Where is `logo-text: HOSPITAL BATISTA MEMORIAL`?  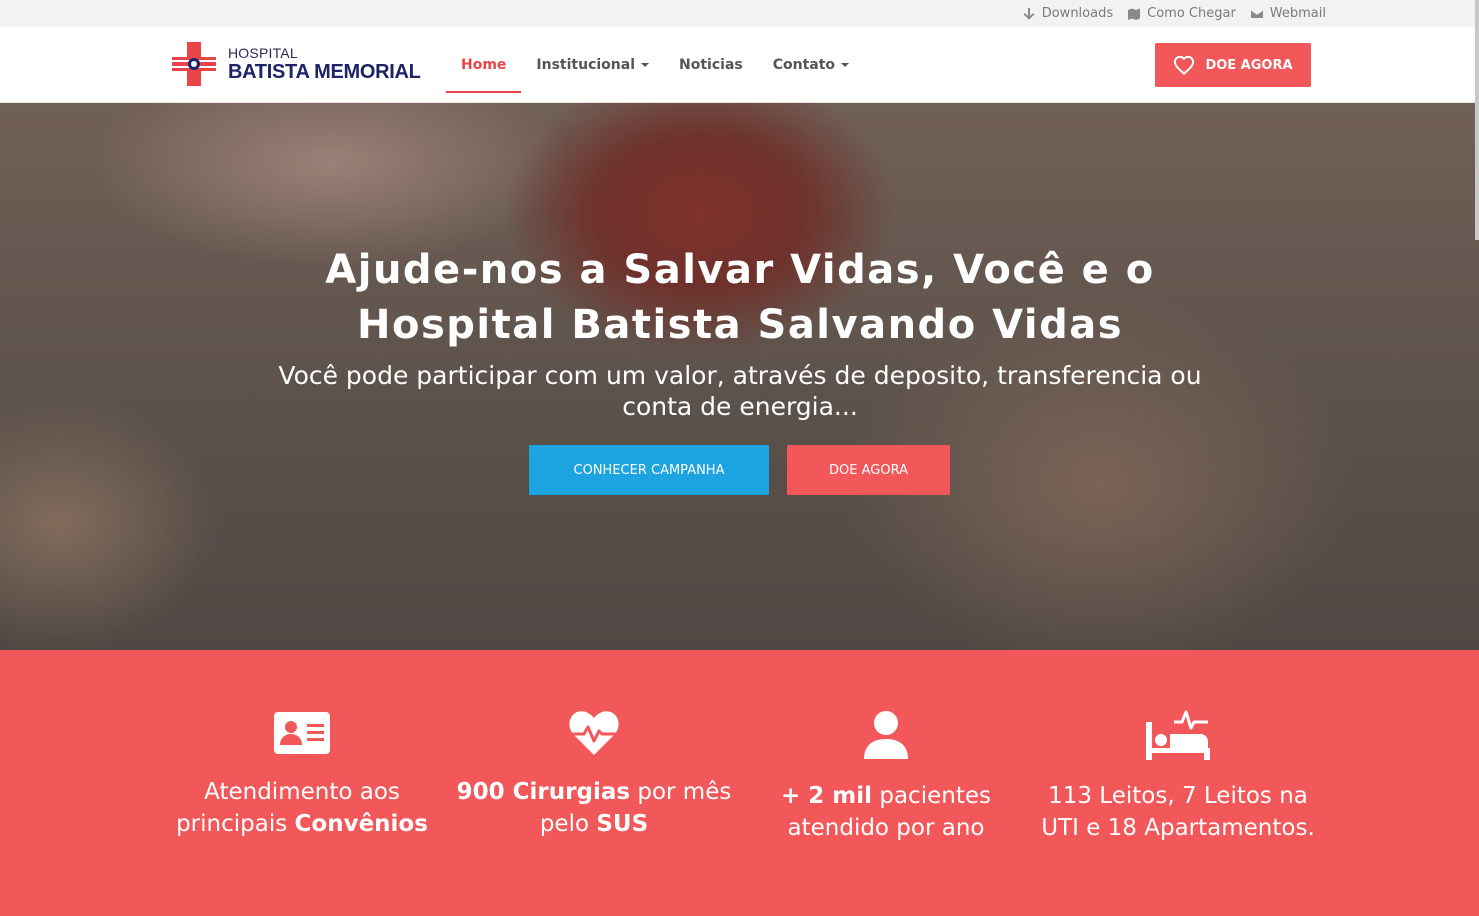
logo-text: HOSPITAL BATISTA MEMORIAL is located at coordinates (324, 64).